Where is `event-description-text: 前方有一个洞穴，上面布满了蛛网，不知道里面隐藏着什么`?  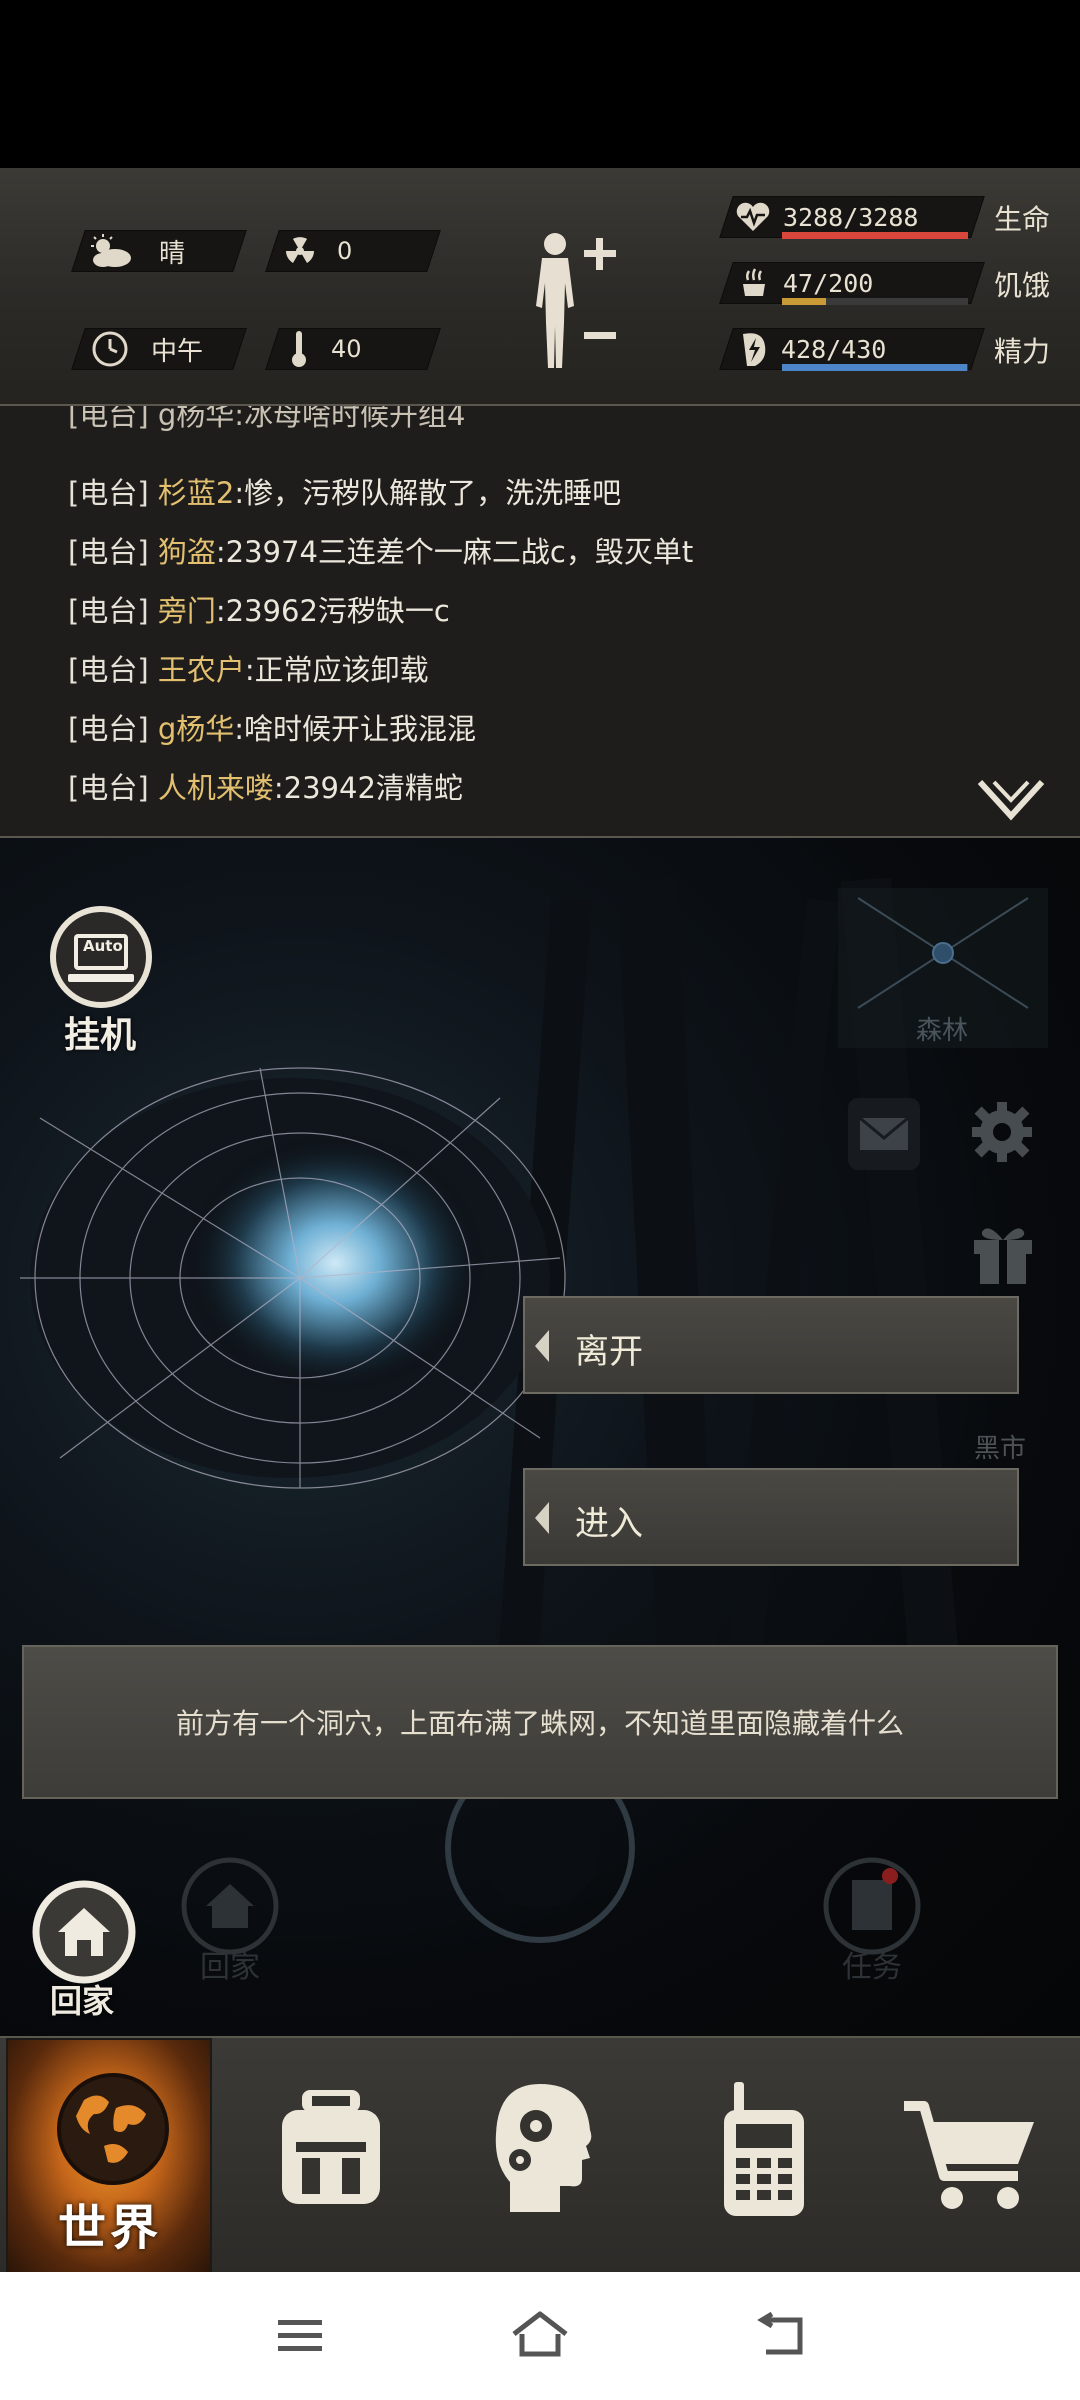
event-description-text: 前方有一个洞穴，上面布满了蛛网，不知道里面隐藏着什么 is located at coordinates (539, 1723).